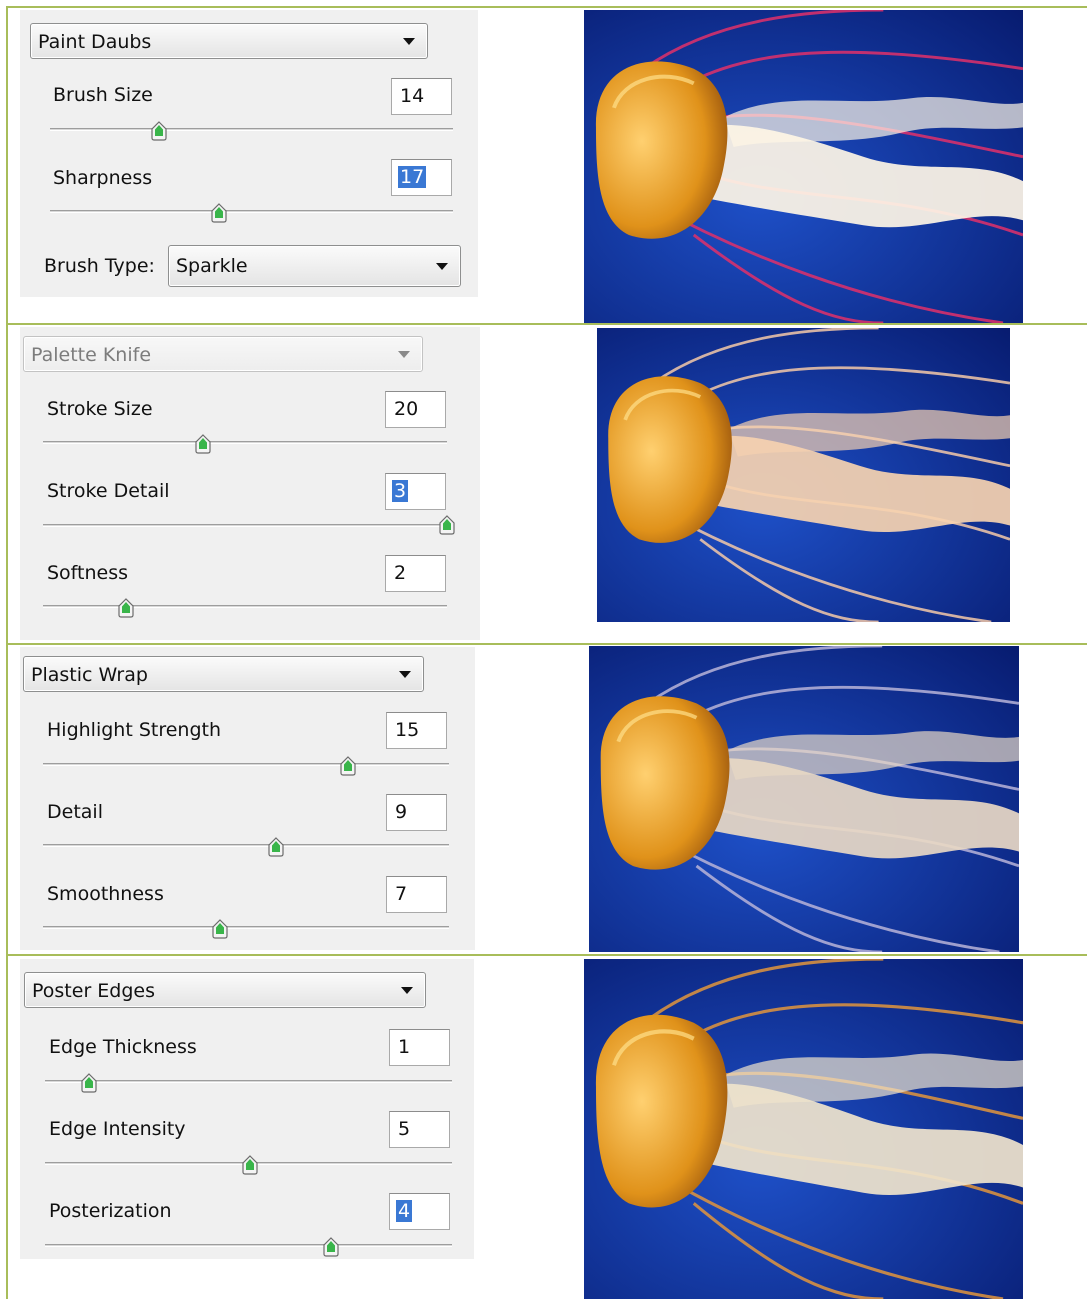 This screenshot has width=1087, height=1299. Describe the element at coordinates (123, 1047) in the screenshot. I see `param-label: Edge Thickness` at that location.